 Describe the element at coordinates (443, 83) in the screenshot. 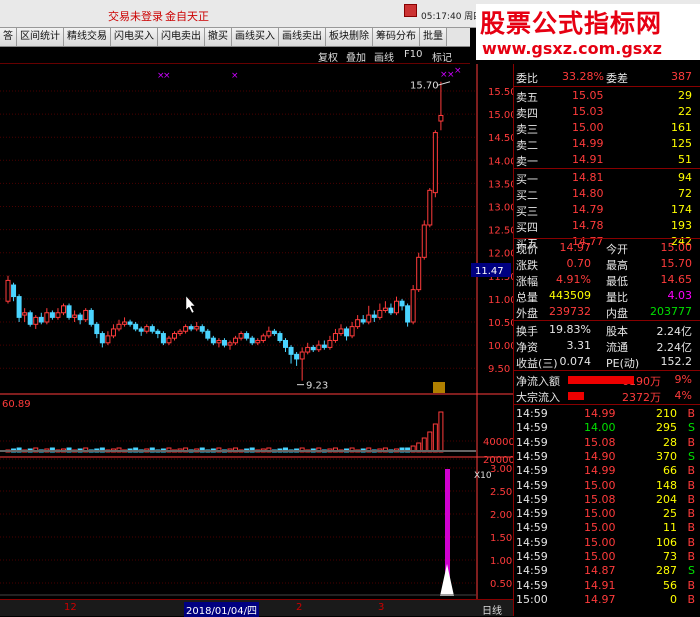

I see `note-line` at that location.